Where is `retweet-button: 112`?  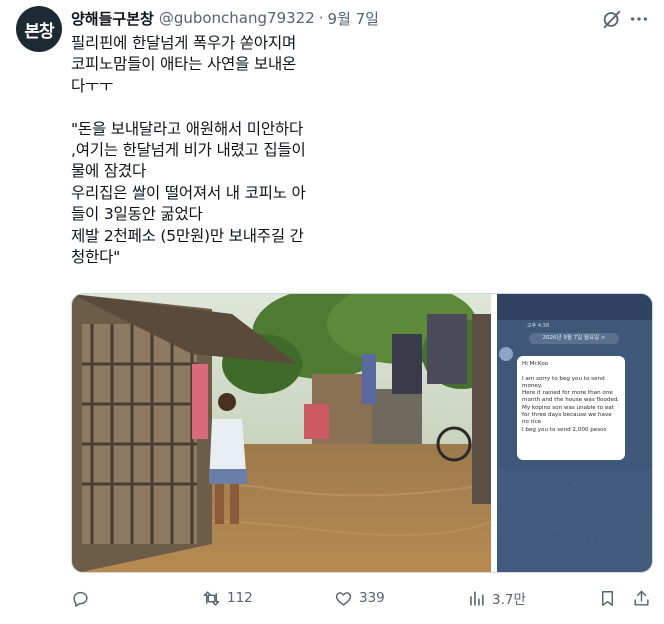
retweet-button: 112 is located at coordinates (227, 598).